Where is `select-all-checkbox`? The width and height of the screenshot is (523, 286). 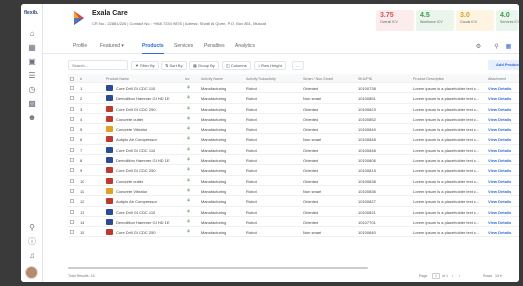
select-all-checkbox is located at coordinates (72, 79).